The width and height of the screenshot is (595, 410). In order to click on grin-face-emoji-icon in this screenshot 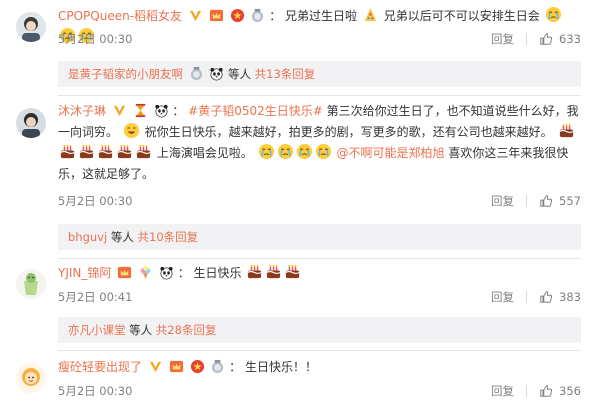, I will do `click(131, 130)`.